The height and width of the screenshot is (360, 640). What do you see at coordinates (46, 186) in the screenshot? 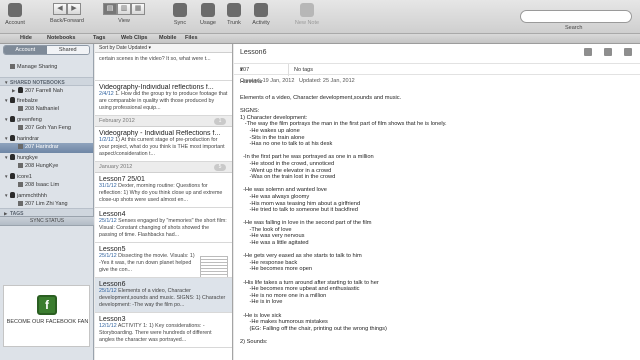
I see `sidebar-notebook-row: 208 Isaac Lim` at bounding box center [46, 186].